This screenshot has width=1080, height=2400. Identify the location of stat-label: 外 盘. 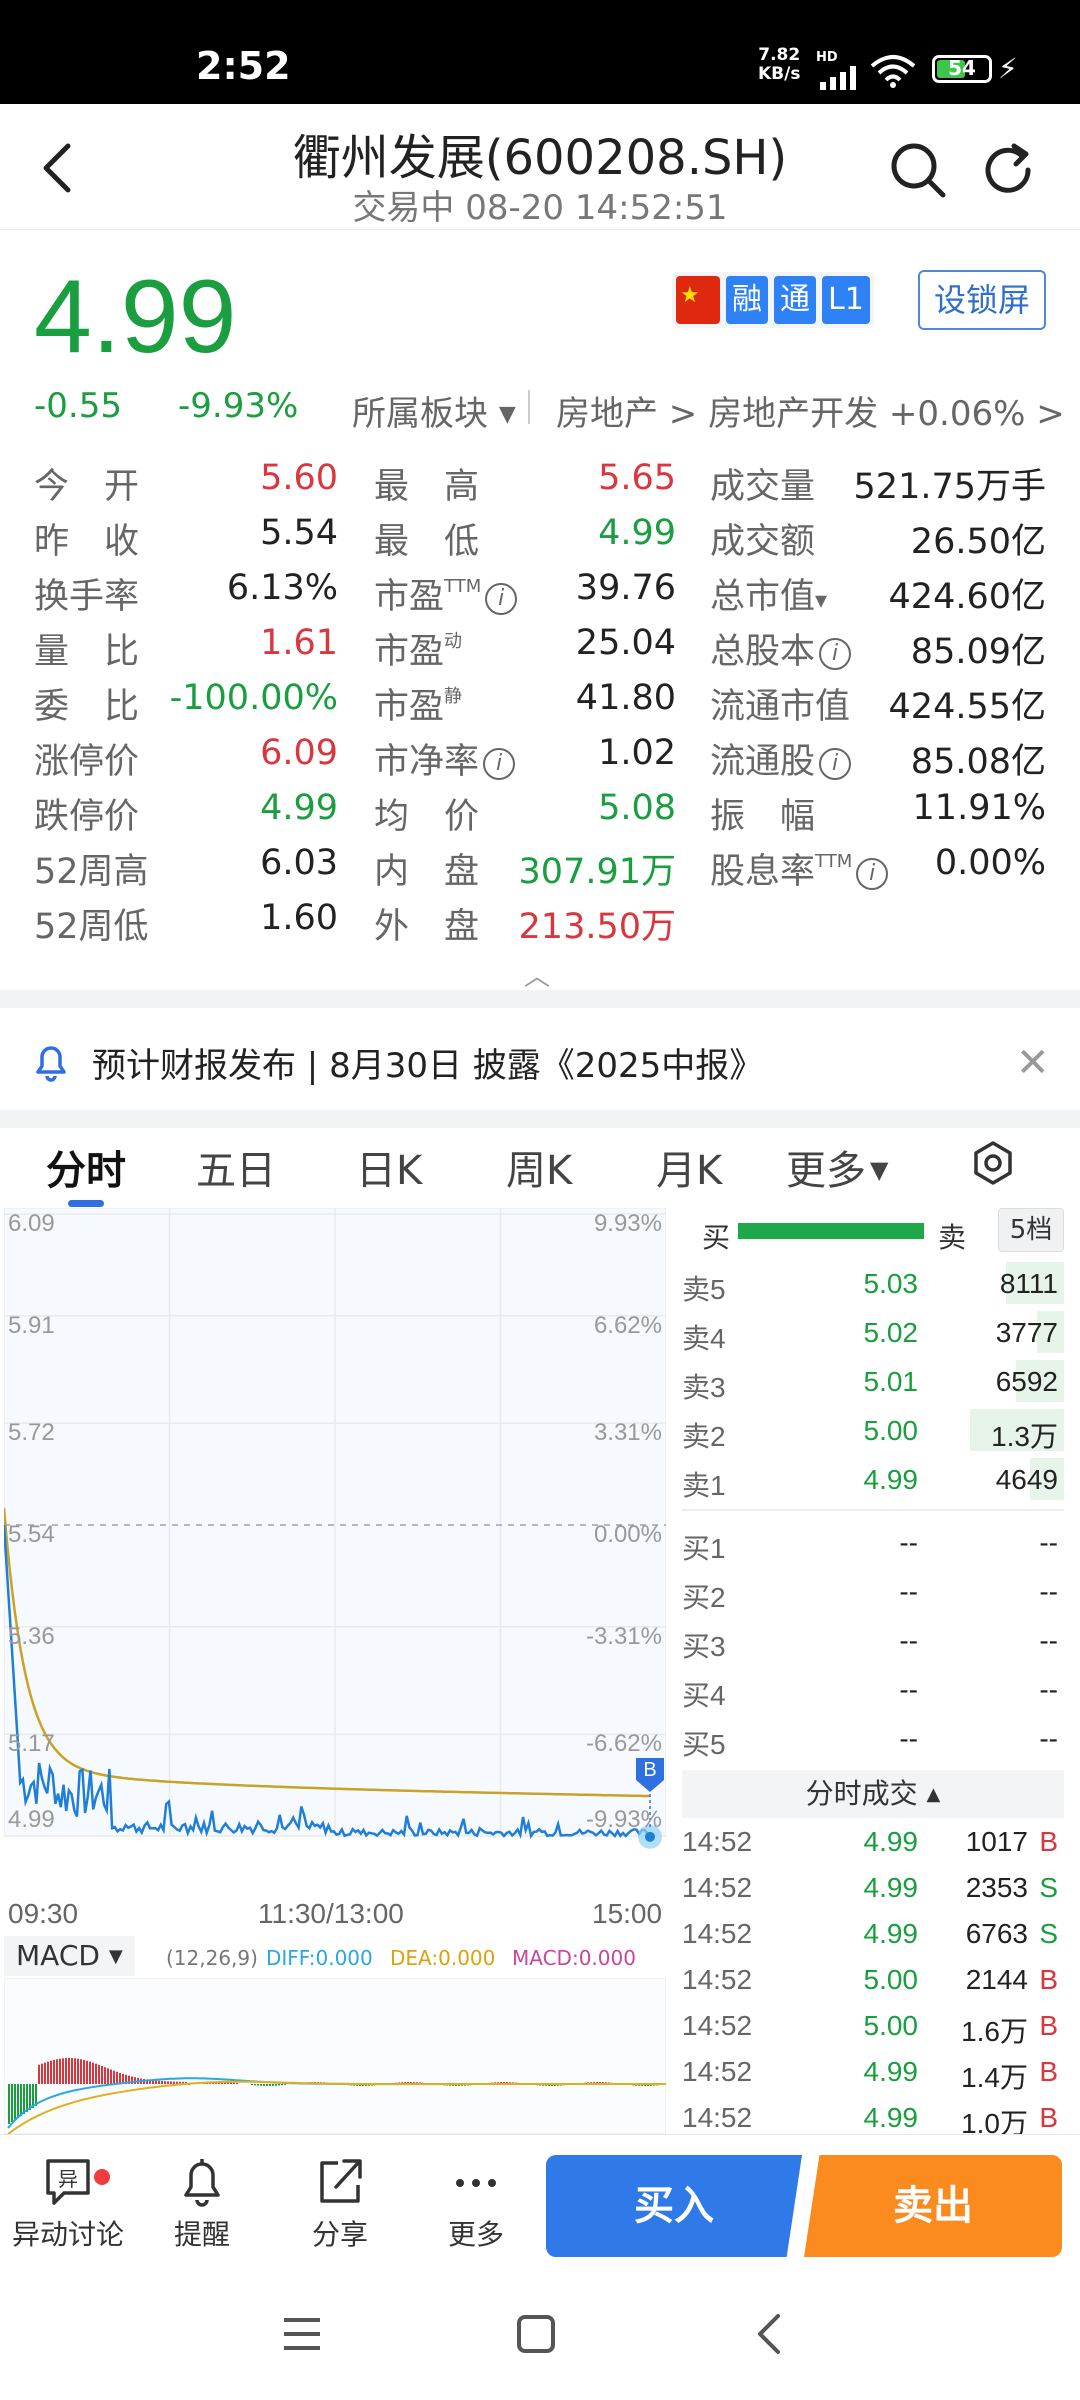
(427, 927).